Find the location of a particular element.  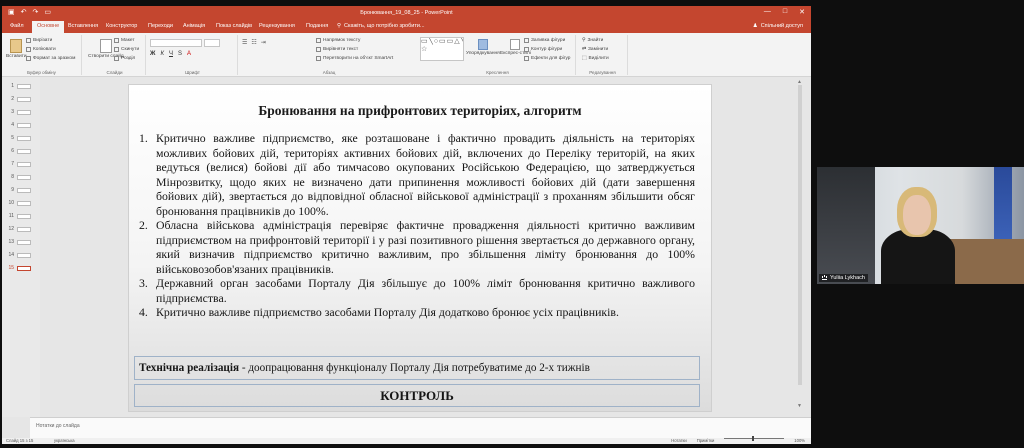

slide-thumbnail-number: 10 is located at coordinates (11, 203).